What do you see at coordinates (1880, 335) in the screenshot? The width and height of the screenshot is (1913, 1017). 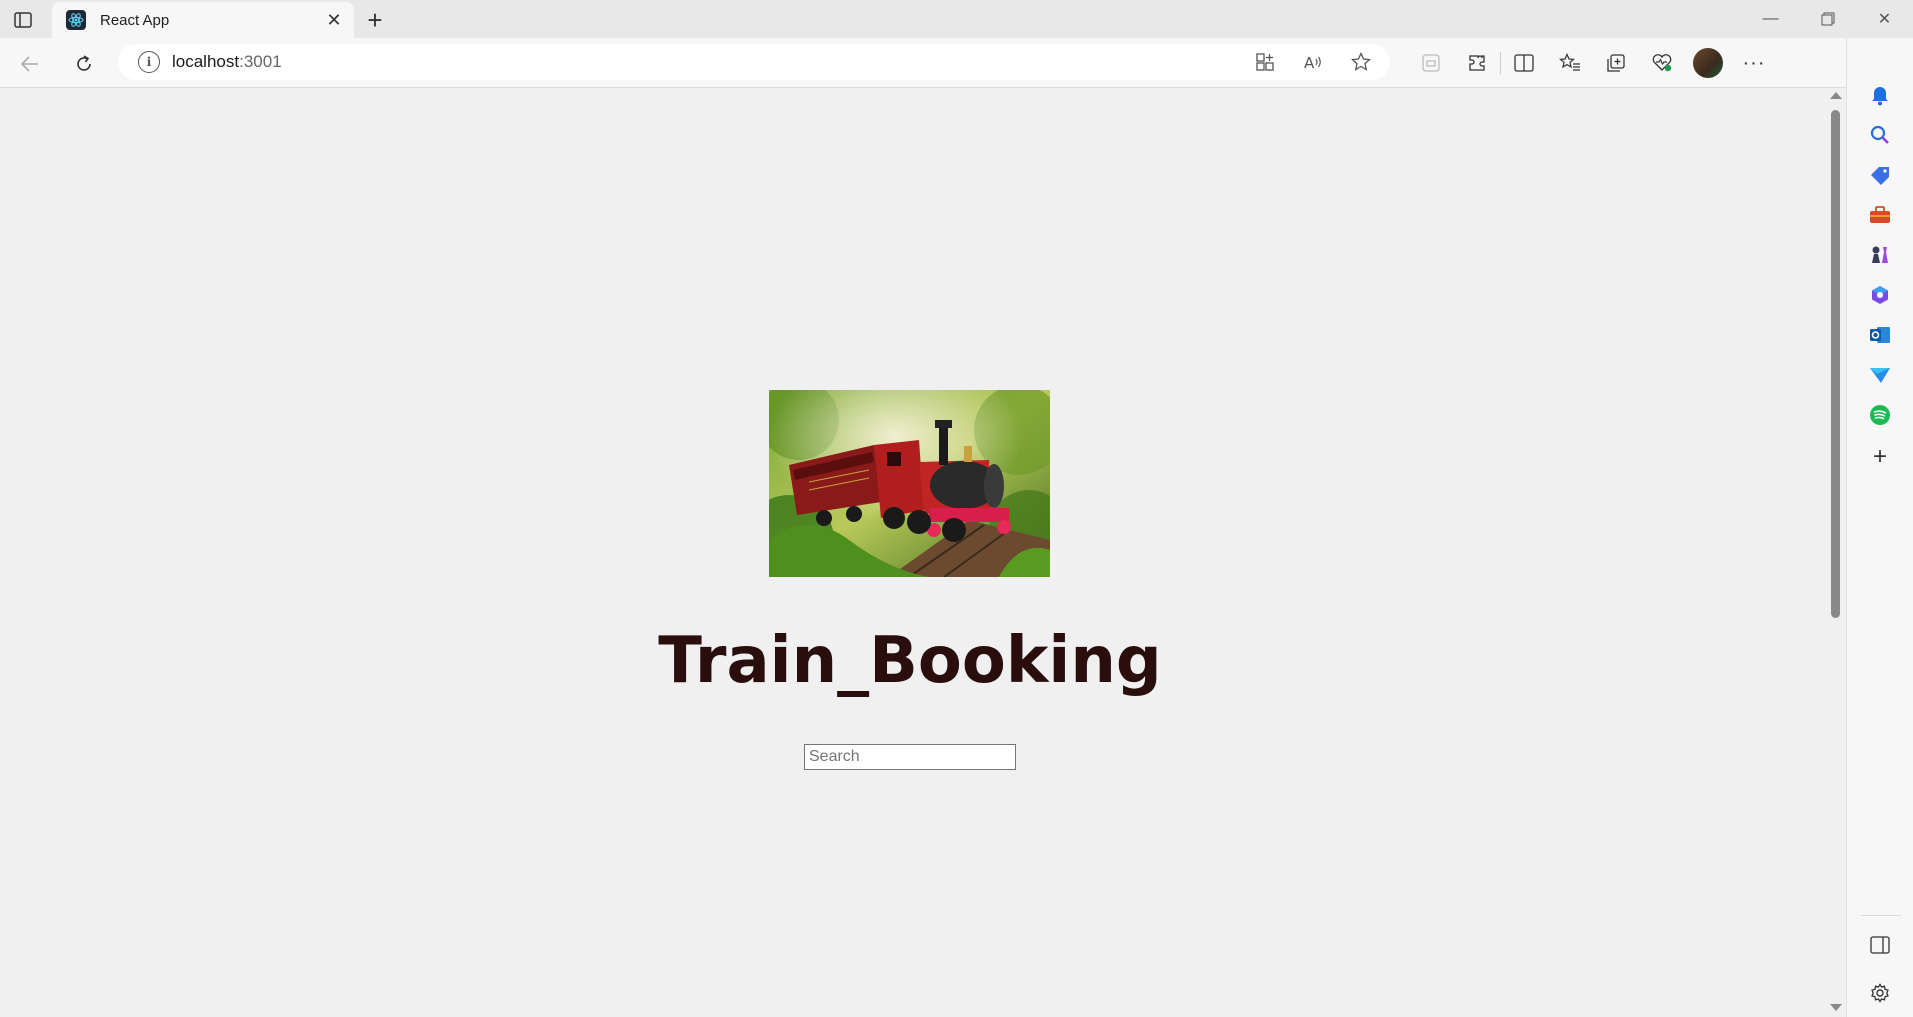 I see `outlook-icon` at bounding box center [1880, 335].